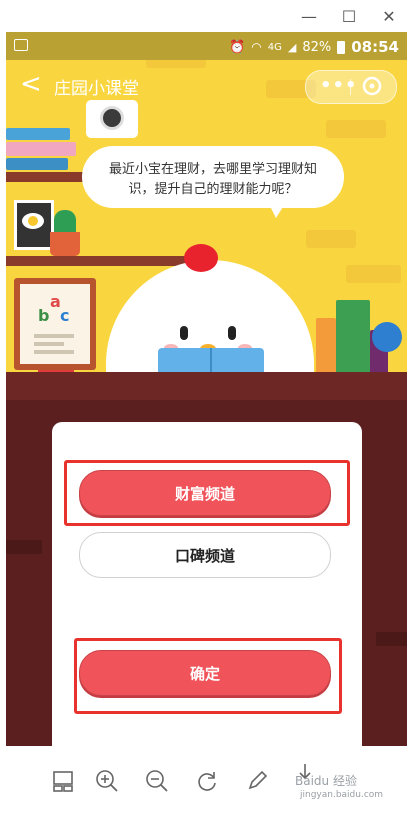 This screenshot has width=413, height=824. What do you see at coordinates (206, 46) in the screenshot?
I see `status-bar: ⏰ ◠ 4G ◢ 82% 08:54` at bounding box center [206, 46].